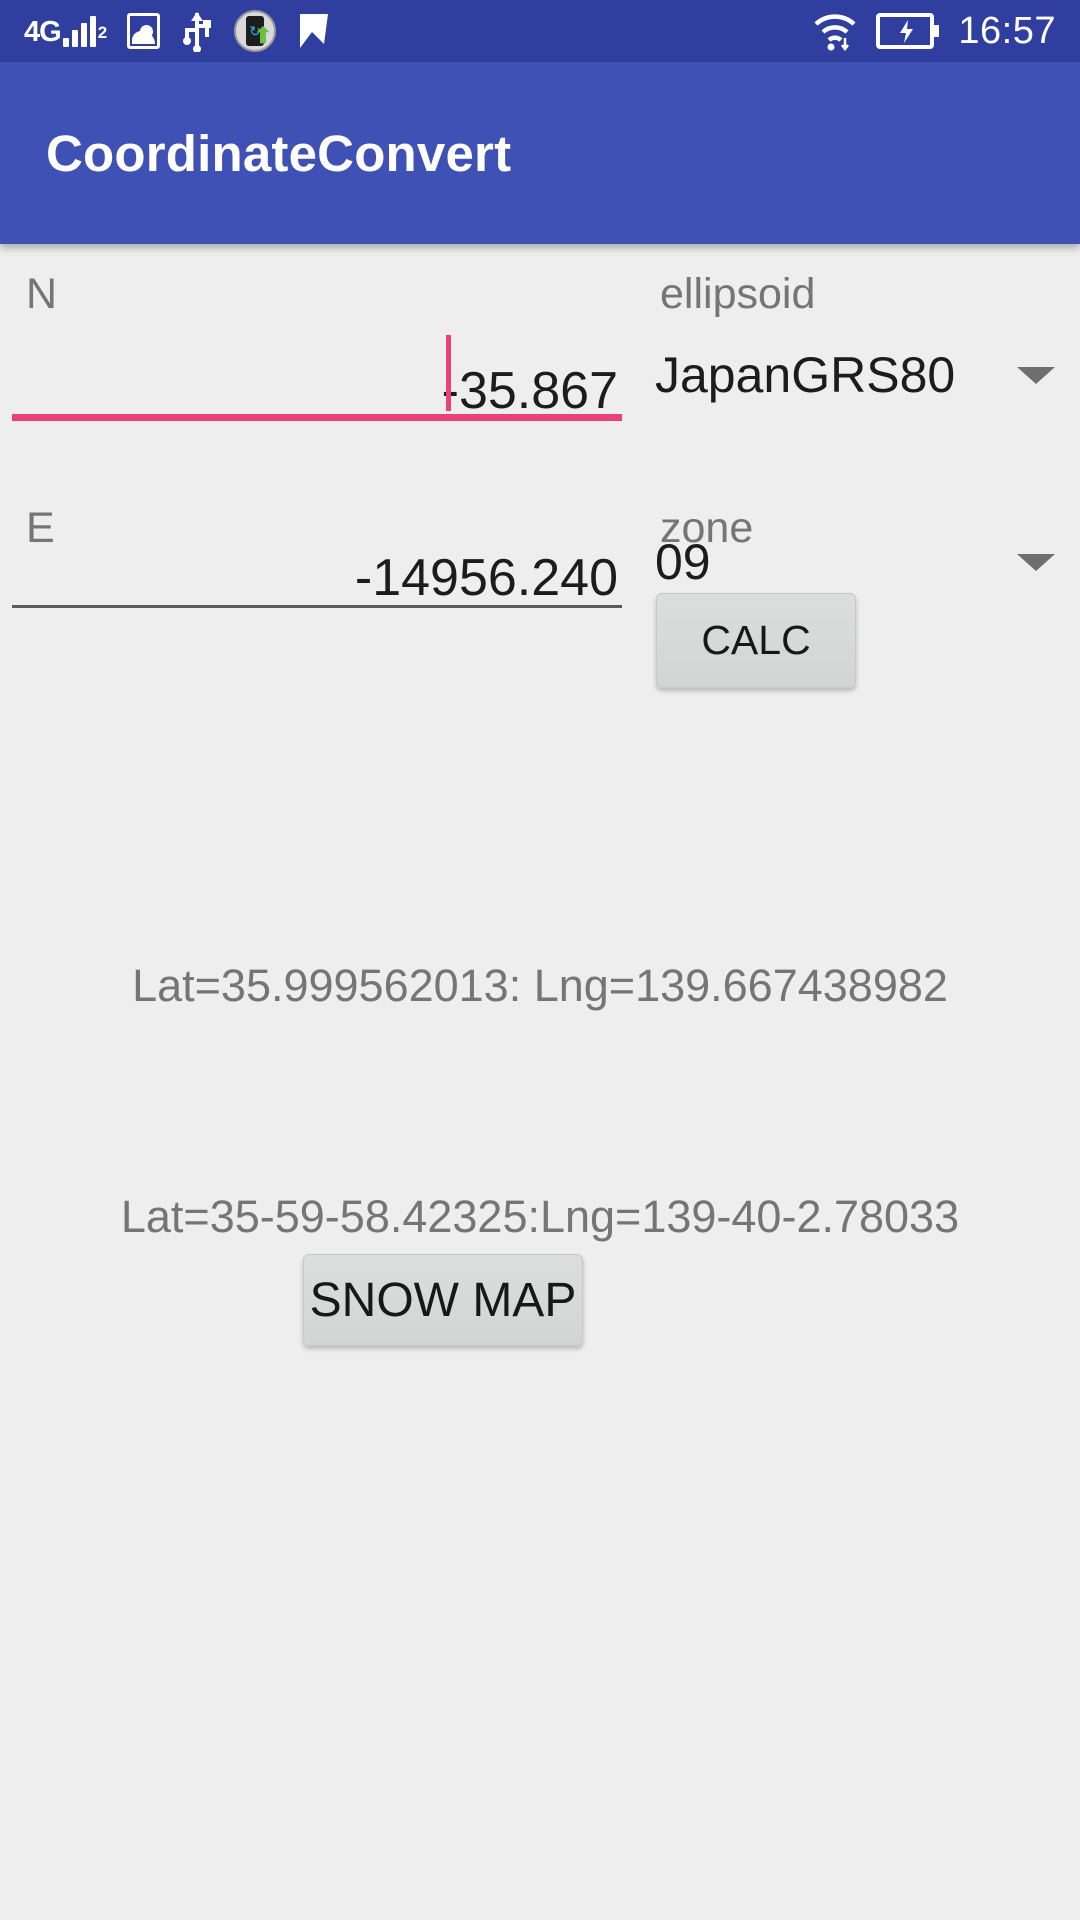 The width and height of the screenshot is (1080, 1920). Describe the element at coordinates (317, 375) in the screenshot. I see `north-input: -35.867` at that location.